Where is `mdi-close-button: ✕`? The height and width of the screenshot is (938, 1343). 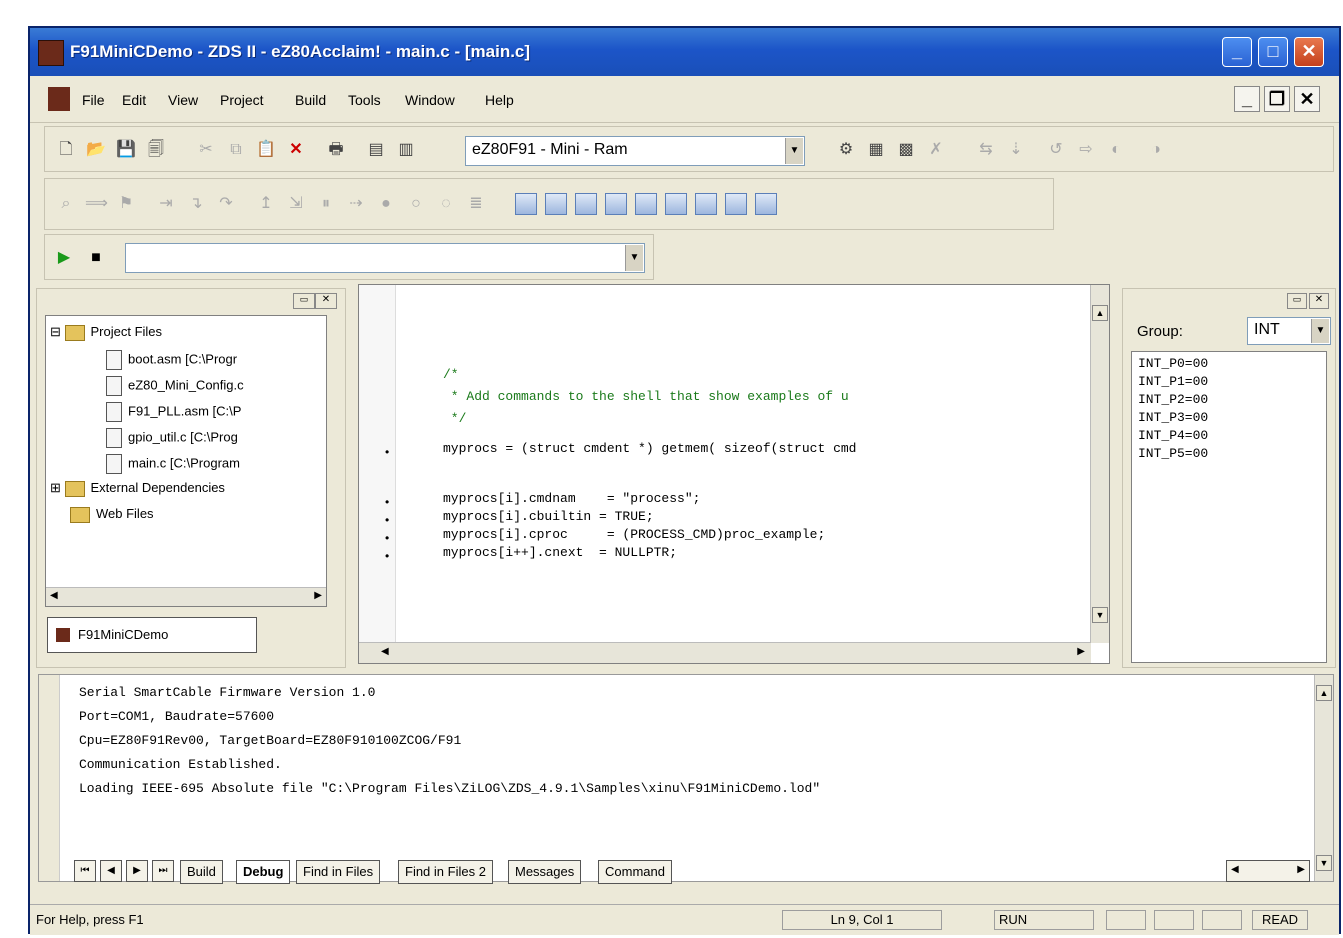
mdi-close-button: ✕ is located at coordinates (1307, 99).